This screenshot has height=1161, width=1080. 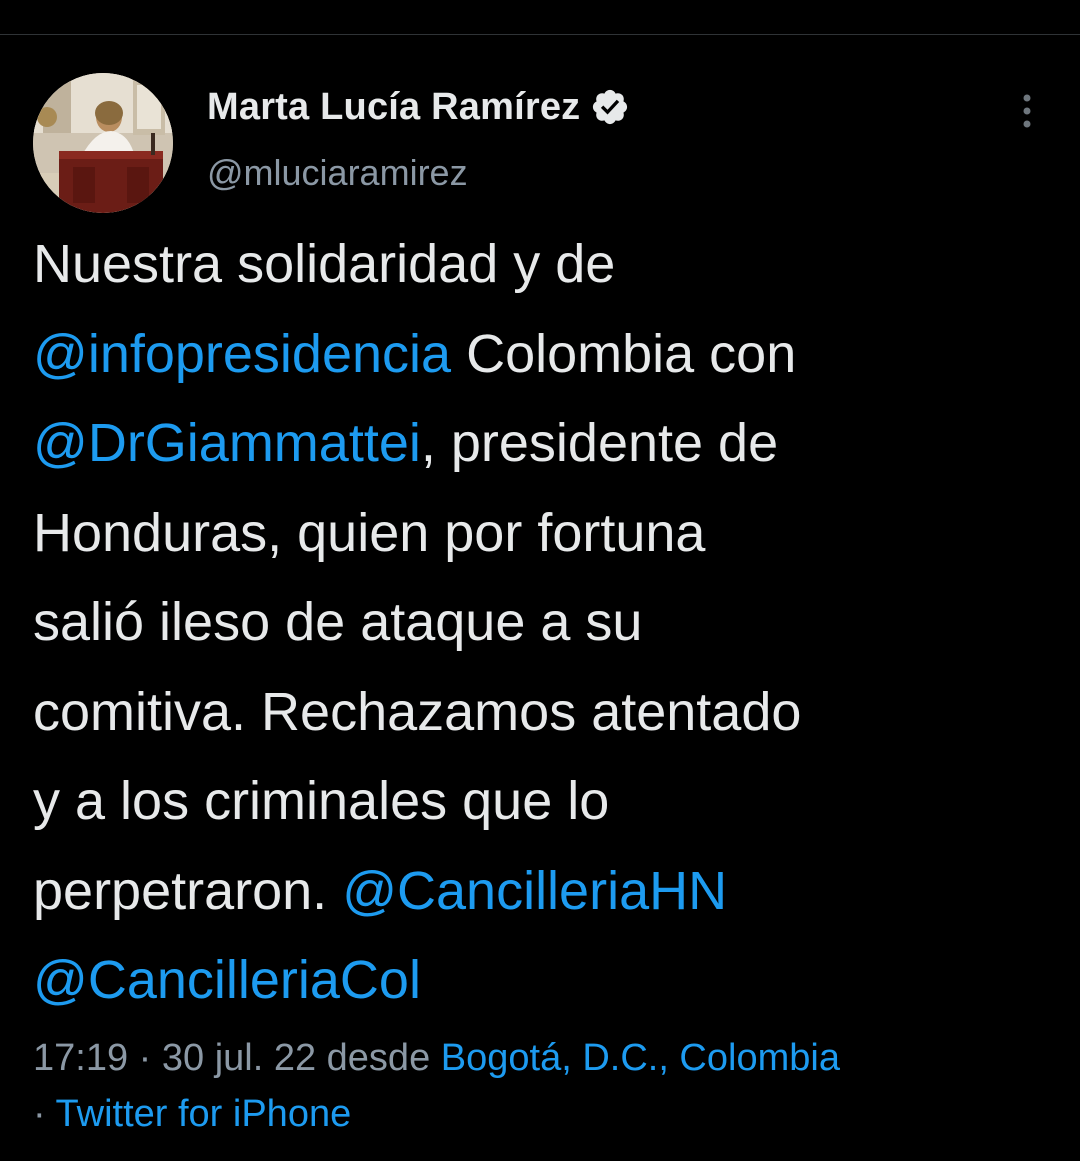 I want to click on mention-link: @DrGiammattei, so click(x=227, y=443).